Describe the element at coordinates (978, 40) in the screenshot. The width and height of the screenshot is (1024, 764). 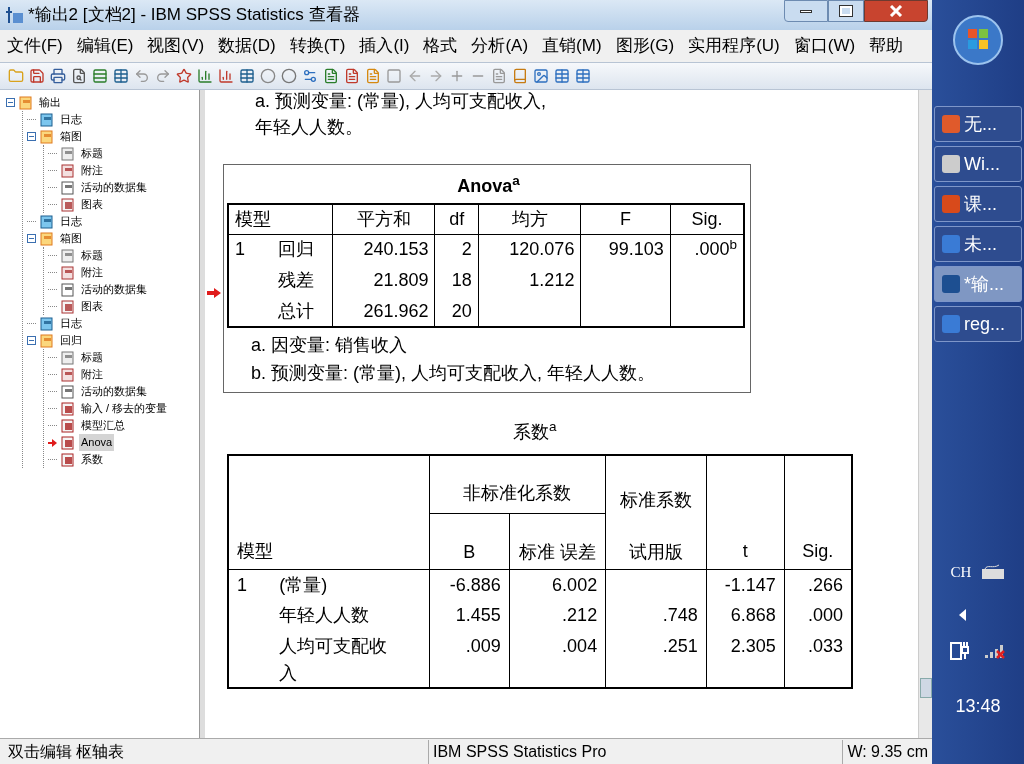
I see `start-button` at that location.